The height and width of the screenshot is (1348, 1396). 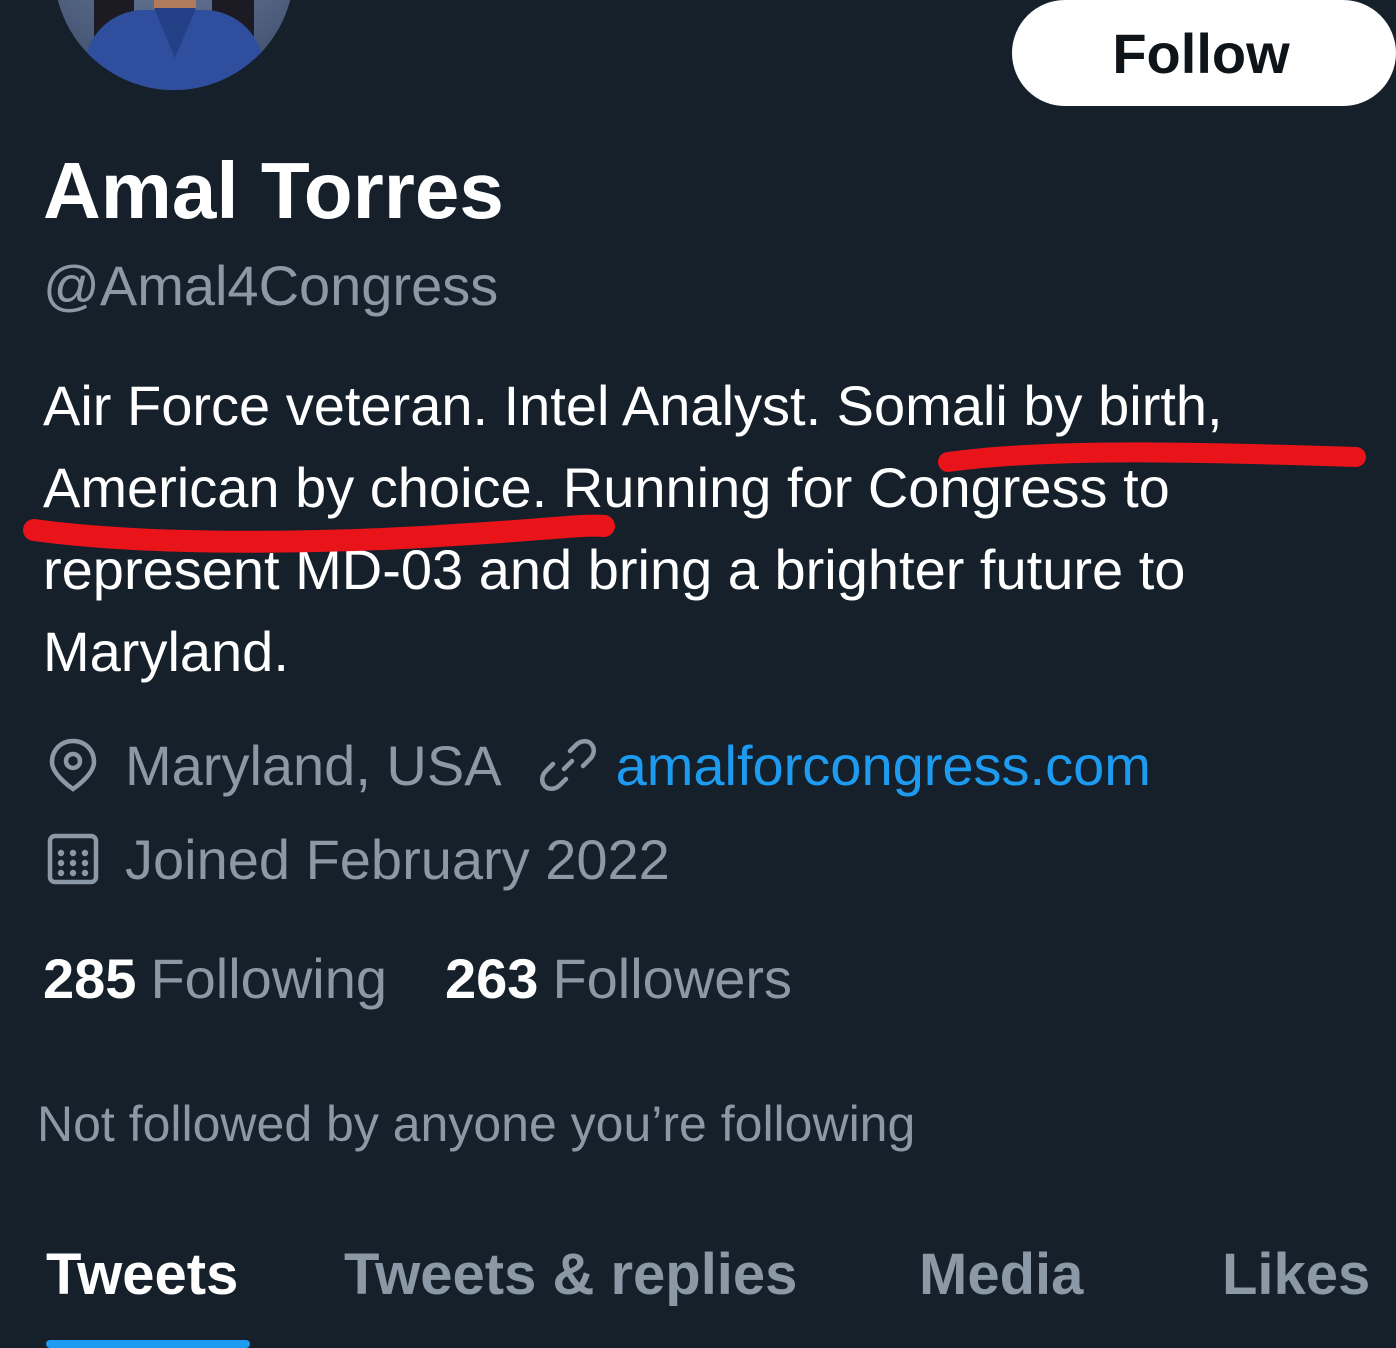 I want to click on followers-label: Followers, so click(x=672, y=978).